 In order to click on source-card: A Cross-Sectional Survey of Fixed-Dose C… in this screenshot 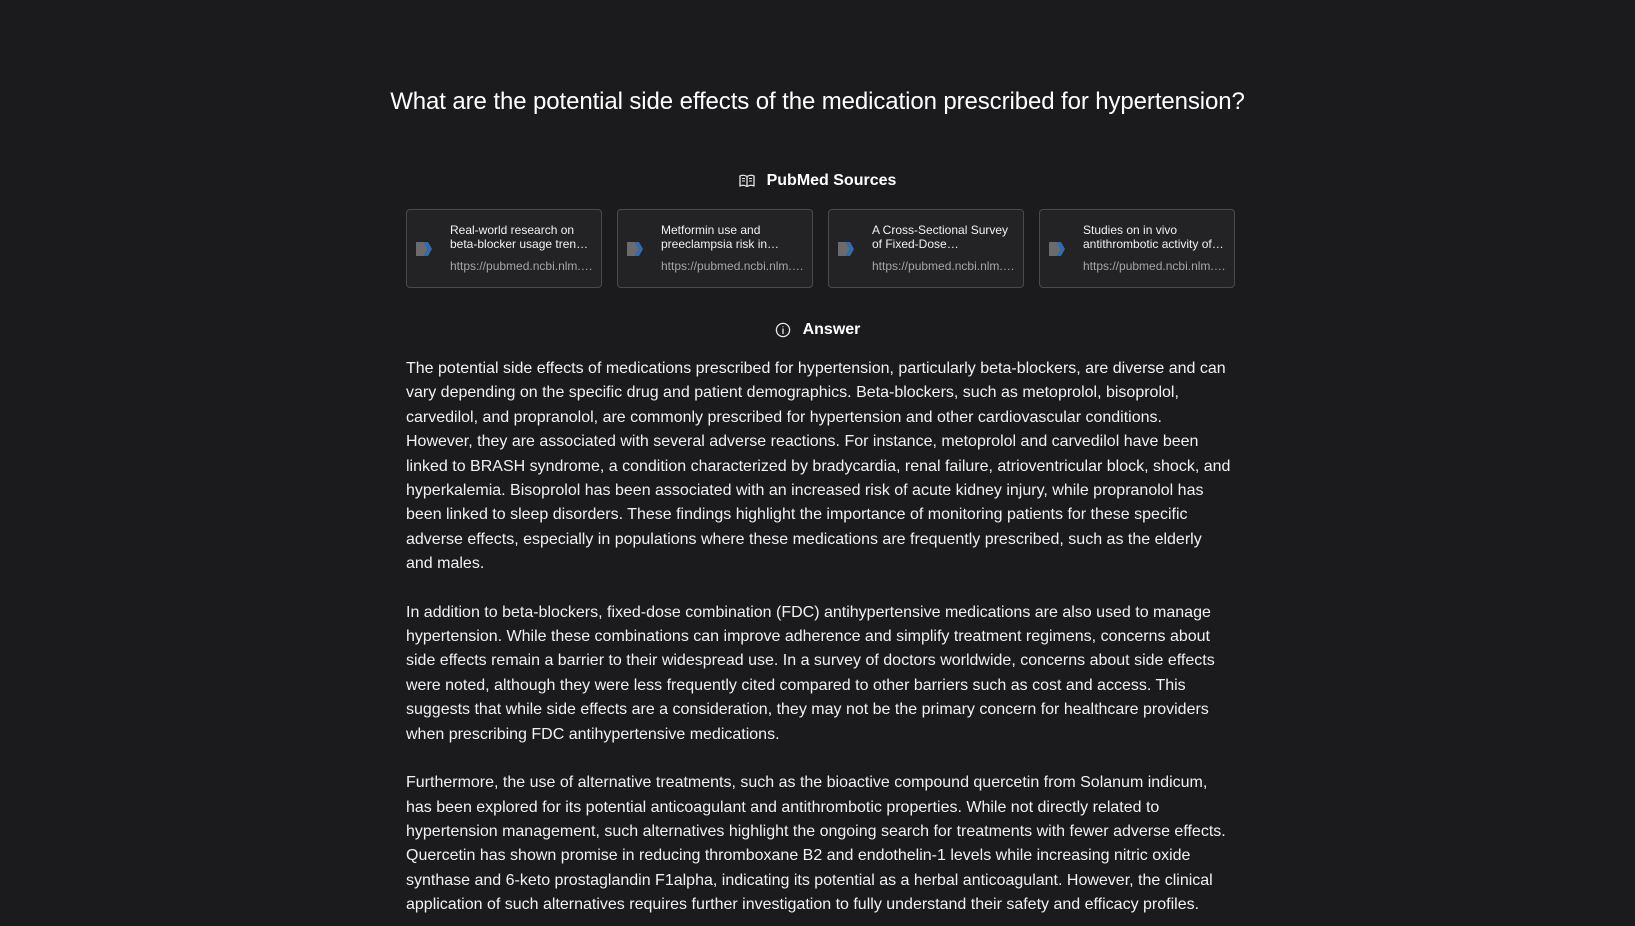, I will do `click(926, 248)`.